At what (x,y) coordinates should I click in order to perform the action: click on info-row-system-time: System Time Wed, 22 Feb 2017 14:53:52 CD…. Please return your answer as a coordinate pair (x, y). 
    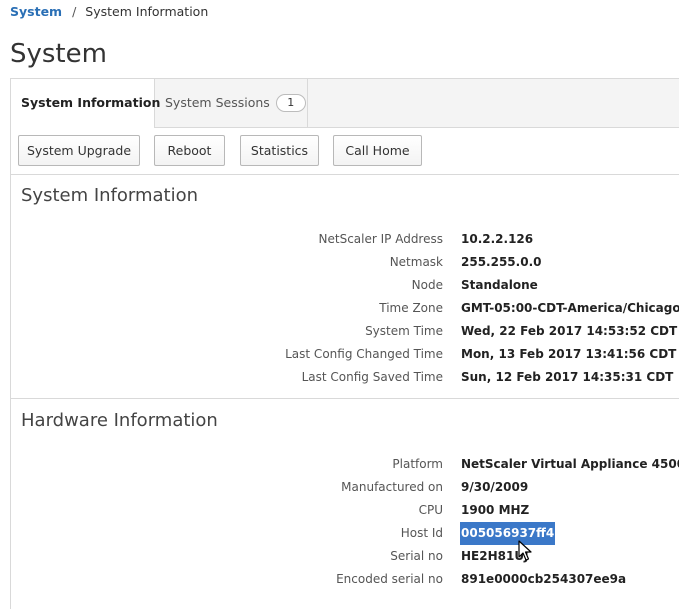
    Looking at the image, I should click on (345, 331).